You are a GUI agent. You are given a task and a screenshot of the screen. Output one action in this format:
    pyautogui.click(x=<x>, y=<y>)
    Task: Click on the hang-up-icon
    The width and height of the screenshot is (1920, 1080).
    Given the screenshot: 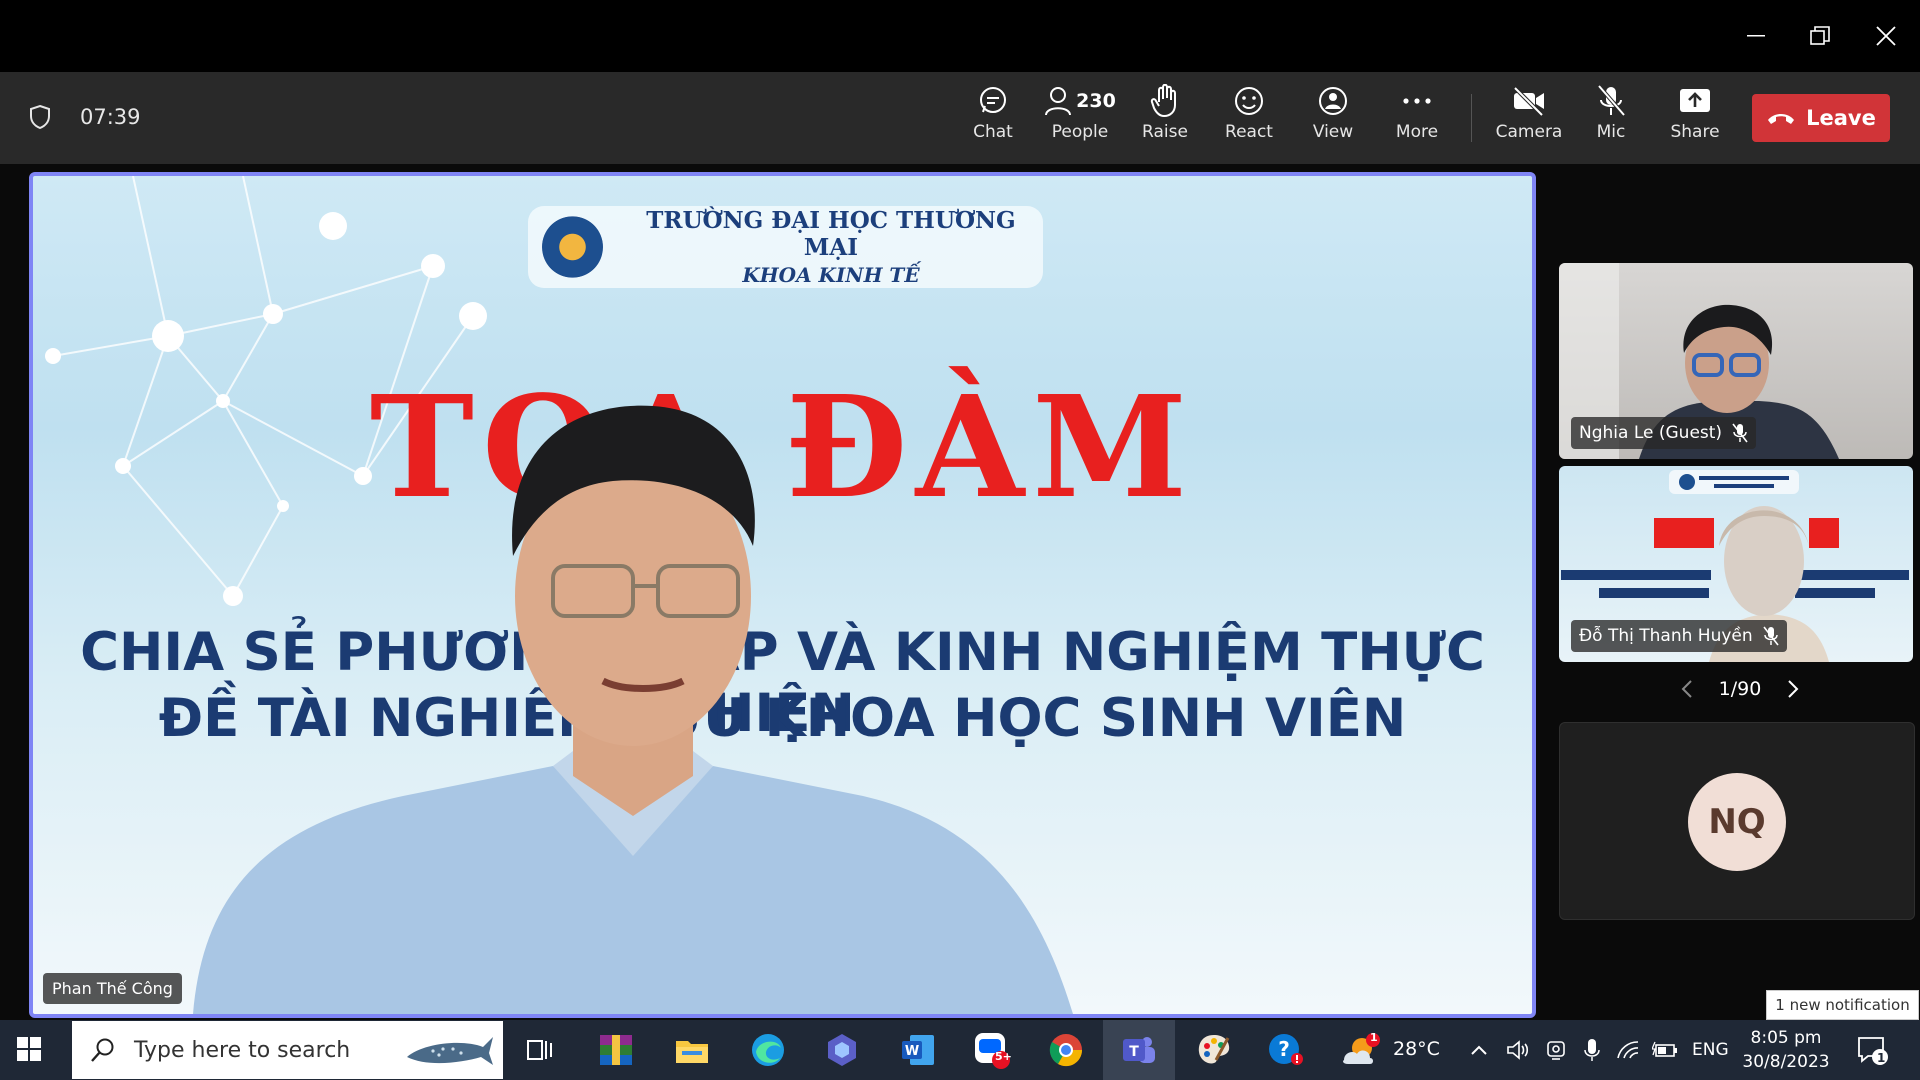 What is the action you would take?
    pyautogui.click(x=1781, y=119)
    